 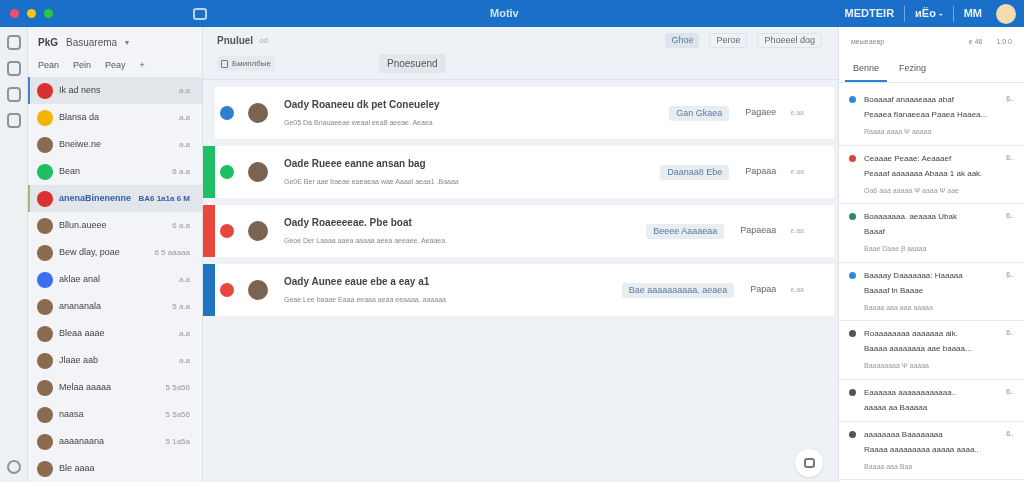 What do you see at coordinates (80, 279) in the screenshot?
I see `conversation-name: aklae anal` at bounding box center [80, 279].